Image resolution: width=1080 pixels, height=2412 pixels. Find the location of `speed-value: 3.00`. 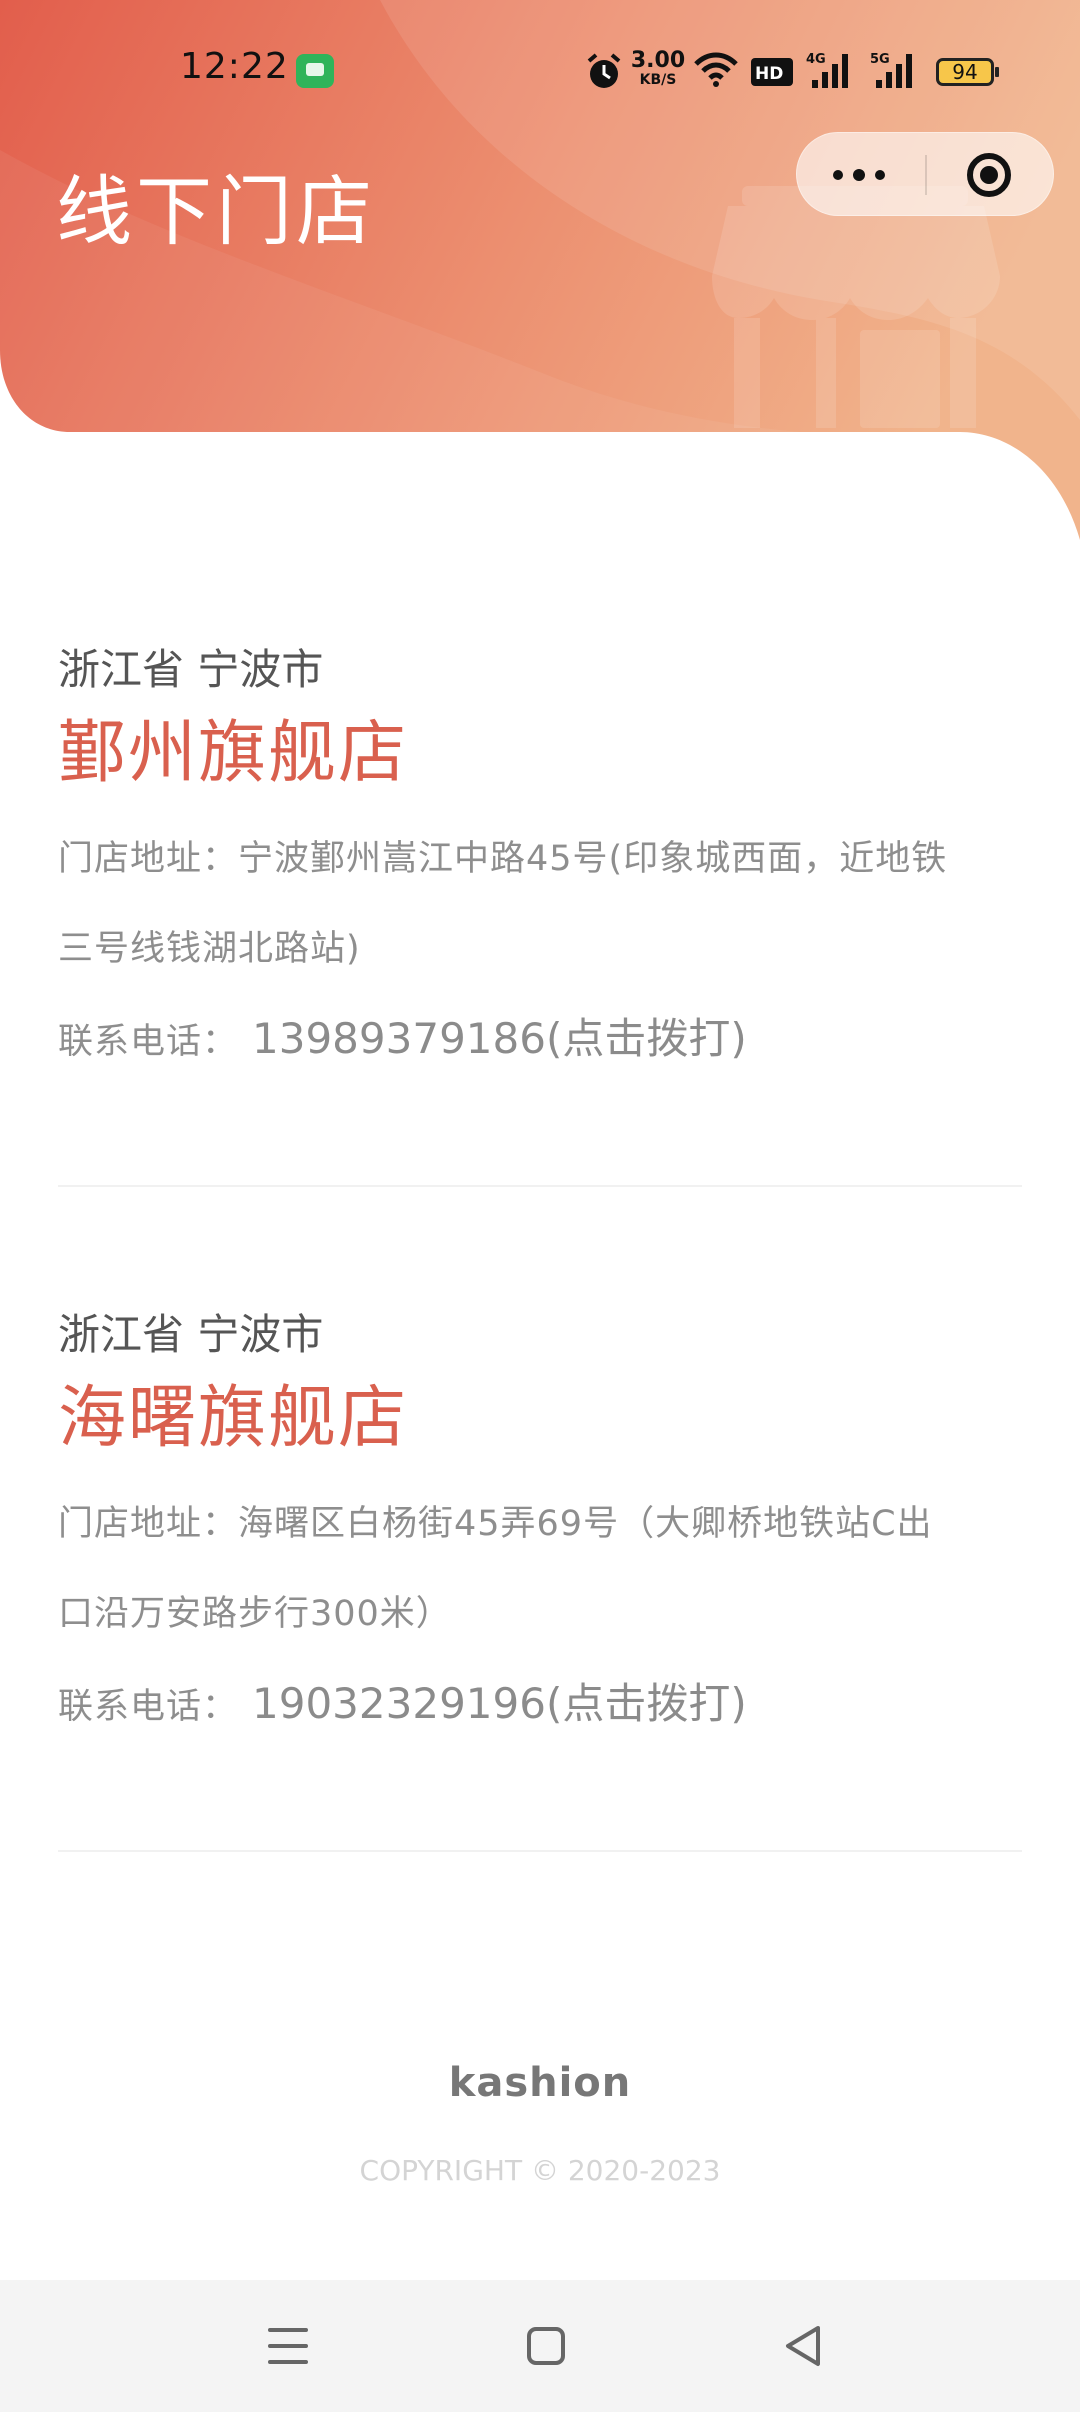

speed-value: 3.00 is located at coordinates (658, 60).